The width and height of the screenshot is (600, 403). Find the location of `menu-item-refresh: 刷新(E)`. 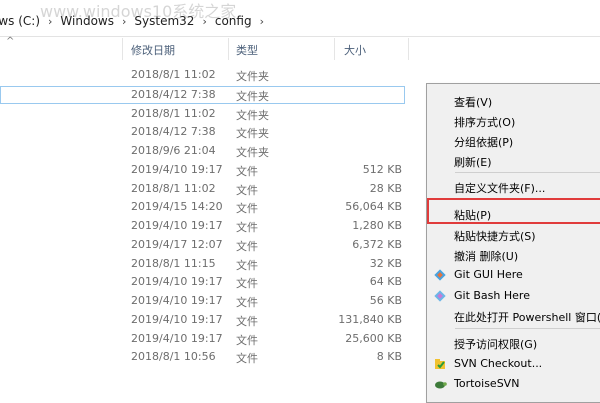

menu-item-refresh: 刷新(E) is located at coordinates (513, 161).